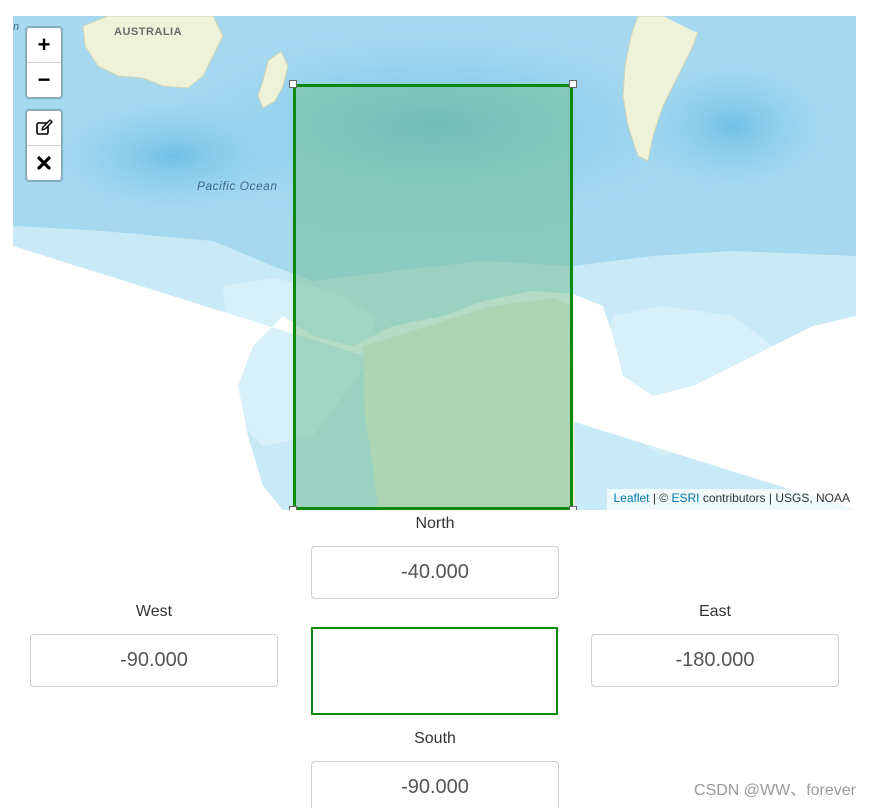 This screenshot has height=808, width=870. I want to click on south-input, so click(435, 784).